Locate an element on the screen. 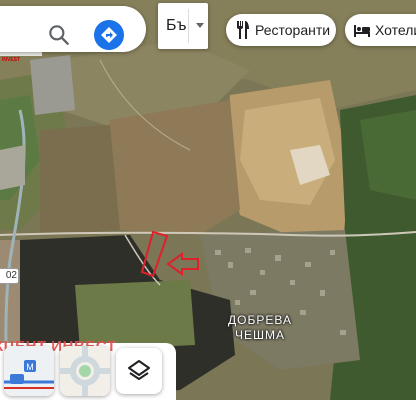  directions-button is located at coordinates (109, 35).